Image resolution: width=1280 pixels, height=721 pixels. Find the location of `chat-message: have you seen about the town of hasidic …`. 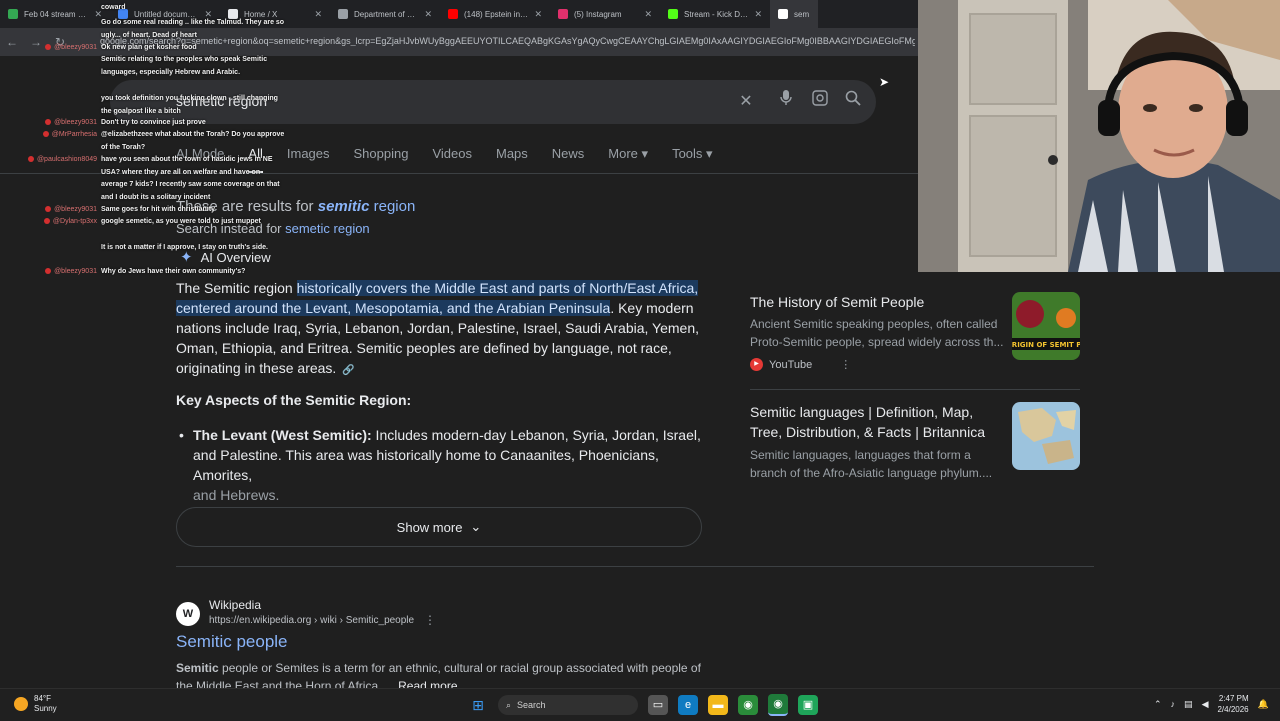

chat-message: have you seen about the town of hasidic … is located at coordinates (190, 178).